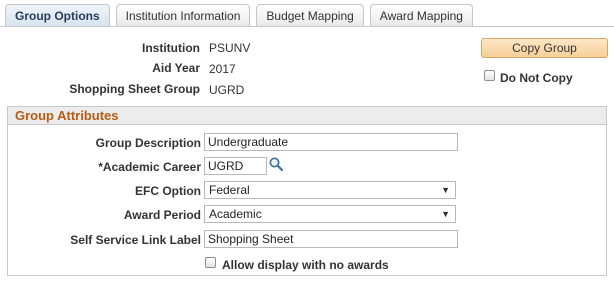 The height and width of the screenshot is (282, 614). I want to click on copy-group-button: Copy Group, so click(544, 48).